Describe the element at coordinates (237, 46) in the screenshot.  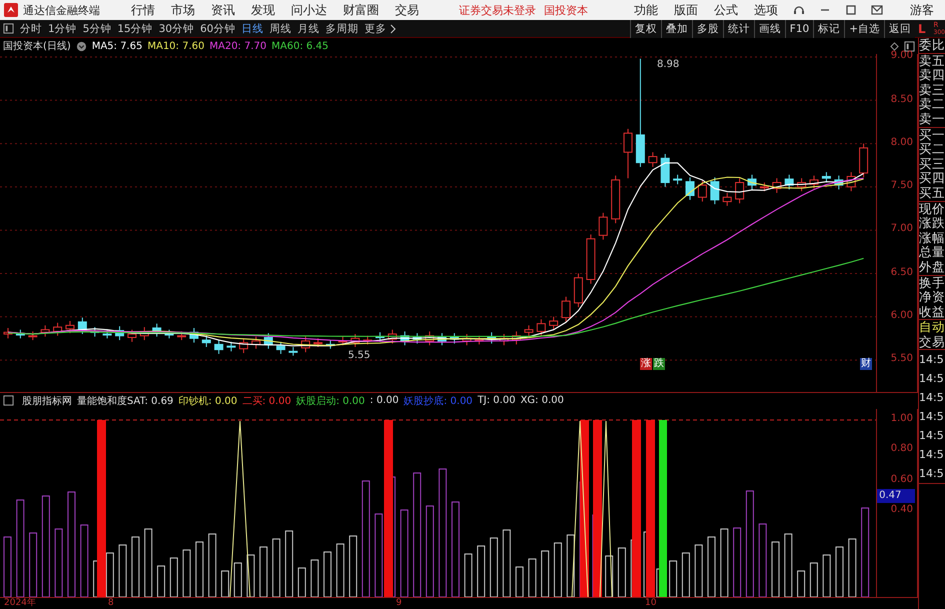
I see `ma-legend: MA20: 7.70` at that location.